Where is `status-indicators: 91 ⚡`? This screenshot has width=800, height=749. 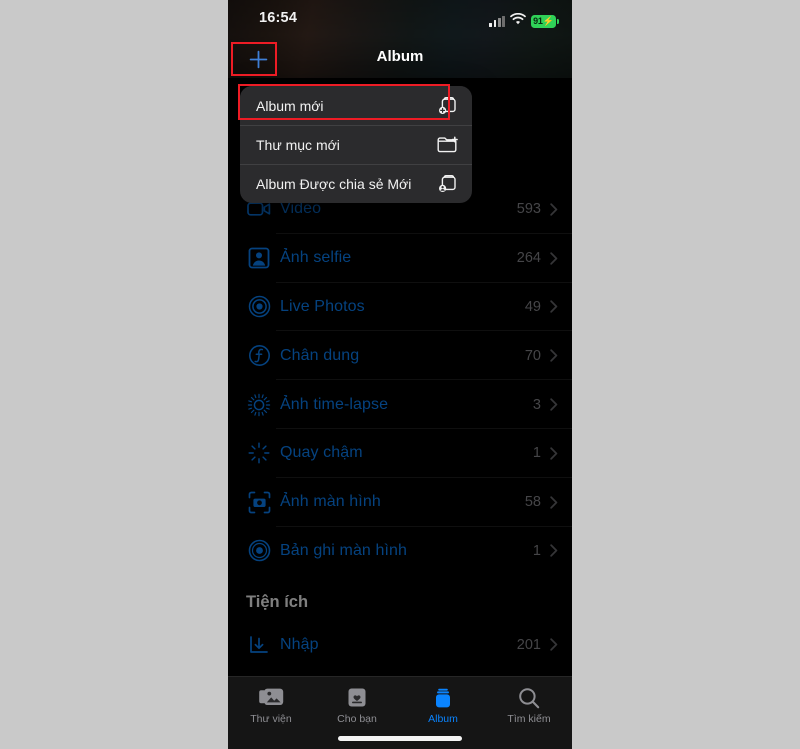 status-indicators: 91 ⚡ is located at coordinates (524, 21).